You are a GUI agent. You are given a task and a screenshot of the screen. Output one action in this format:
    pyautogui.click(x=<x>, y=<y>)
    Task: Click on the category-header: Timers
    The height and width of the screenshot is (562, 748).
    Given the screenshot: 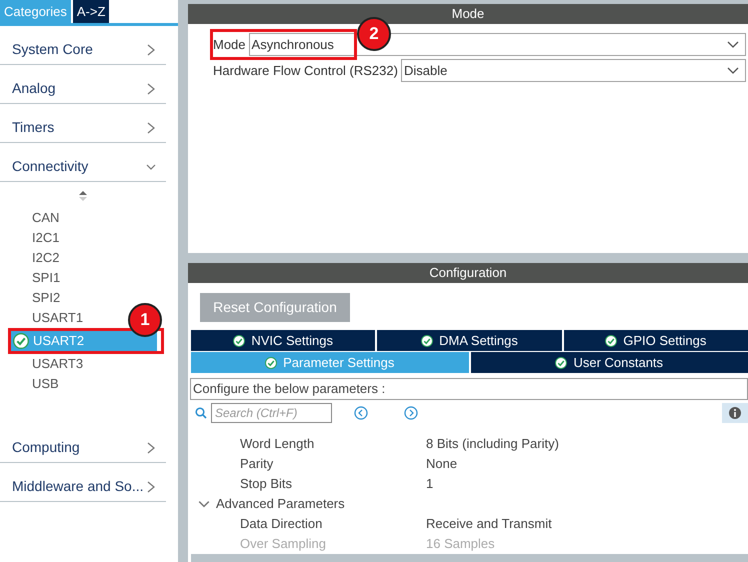 What is the action you would take?
    pyautogui.click(x=83, y=123)
    